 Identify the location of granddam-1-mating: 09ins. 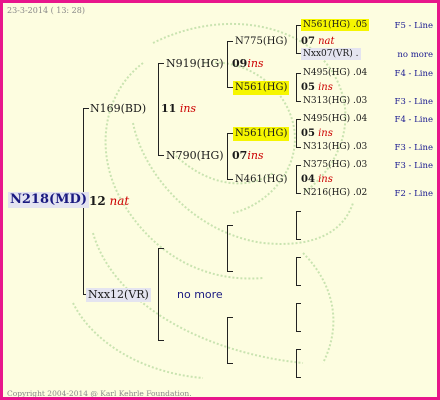
(248, 64).